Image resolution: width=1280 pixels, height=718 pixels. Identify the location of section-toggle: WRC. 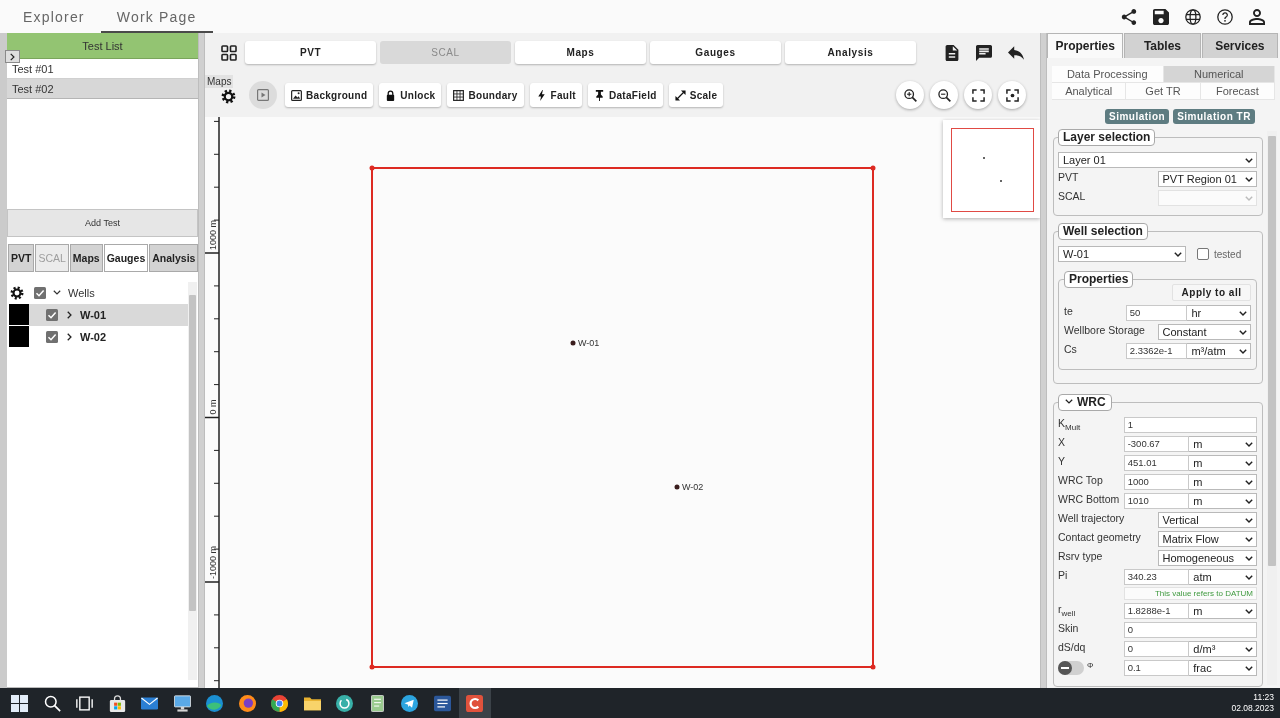
(1085, 402).